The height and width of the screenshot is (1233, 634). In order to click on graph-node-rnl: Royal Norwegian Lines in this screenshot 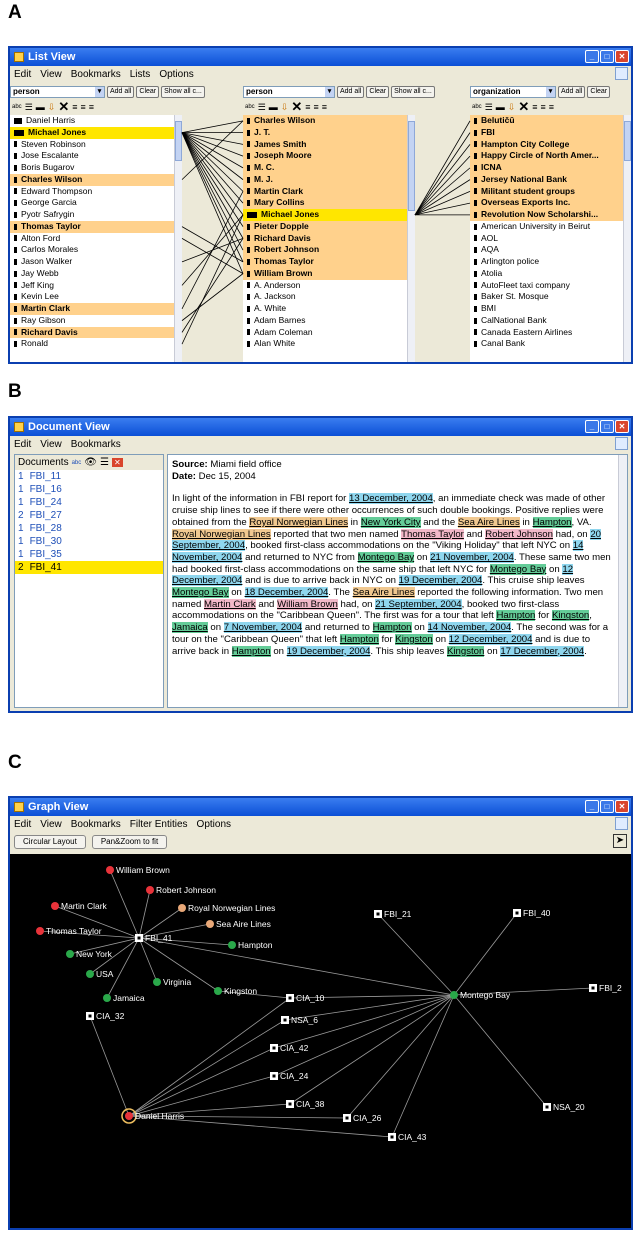, I will do `click(226, 908)`.